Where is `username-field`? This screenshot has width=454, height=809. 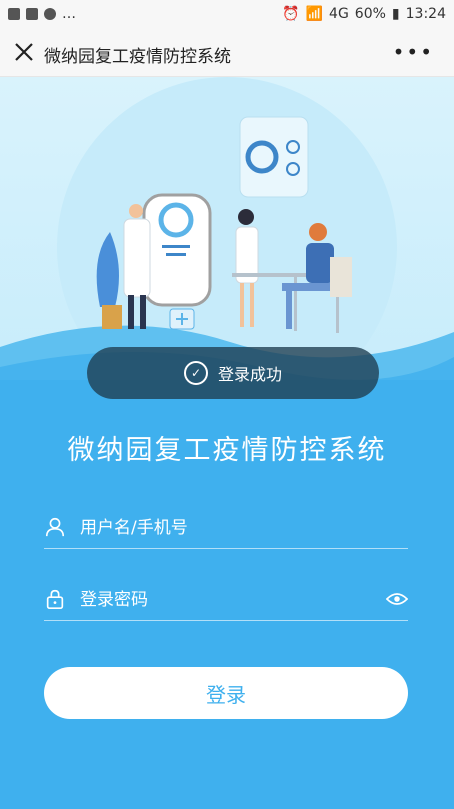
username-field is located at coordinates (226, 529).